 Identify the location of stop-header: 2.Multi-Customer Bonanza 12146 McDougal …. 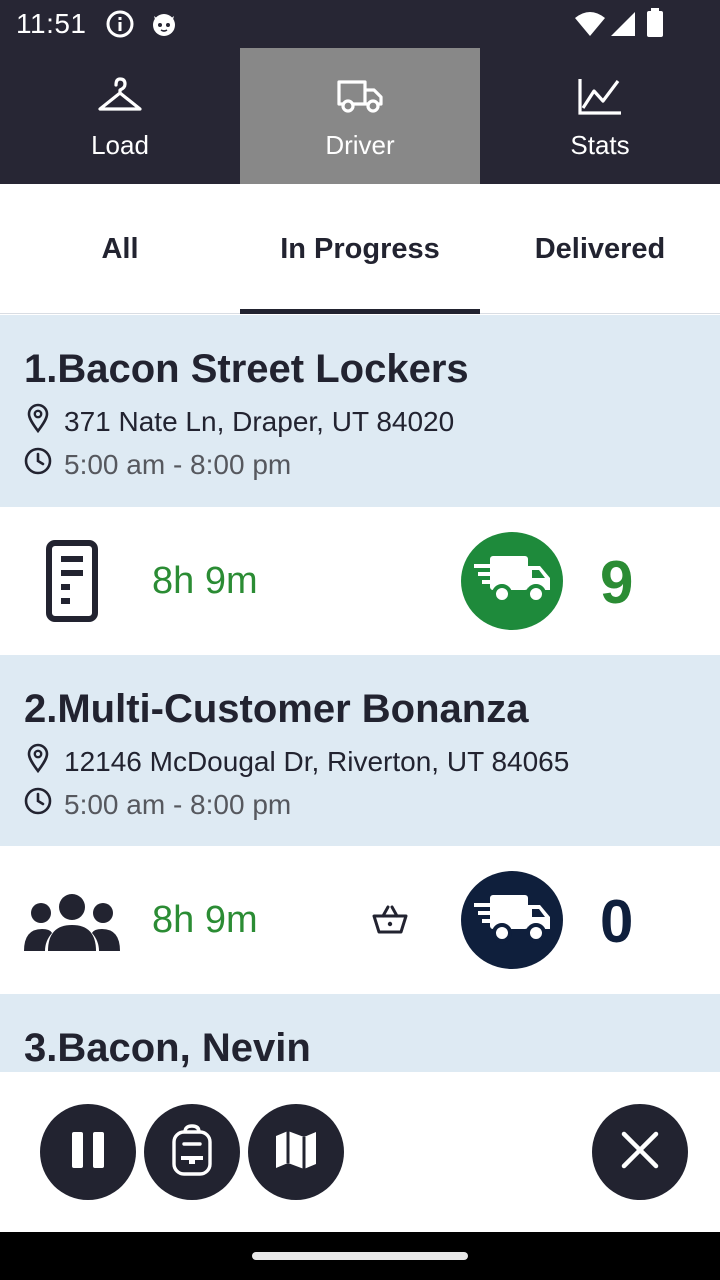
(360, 750).